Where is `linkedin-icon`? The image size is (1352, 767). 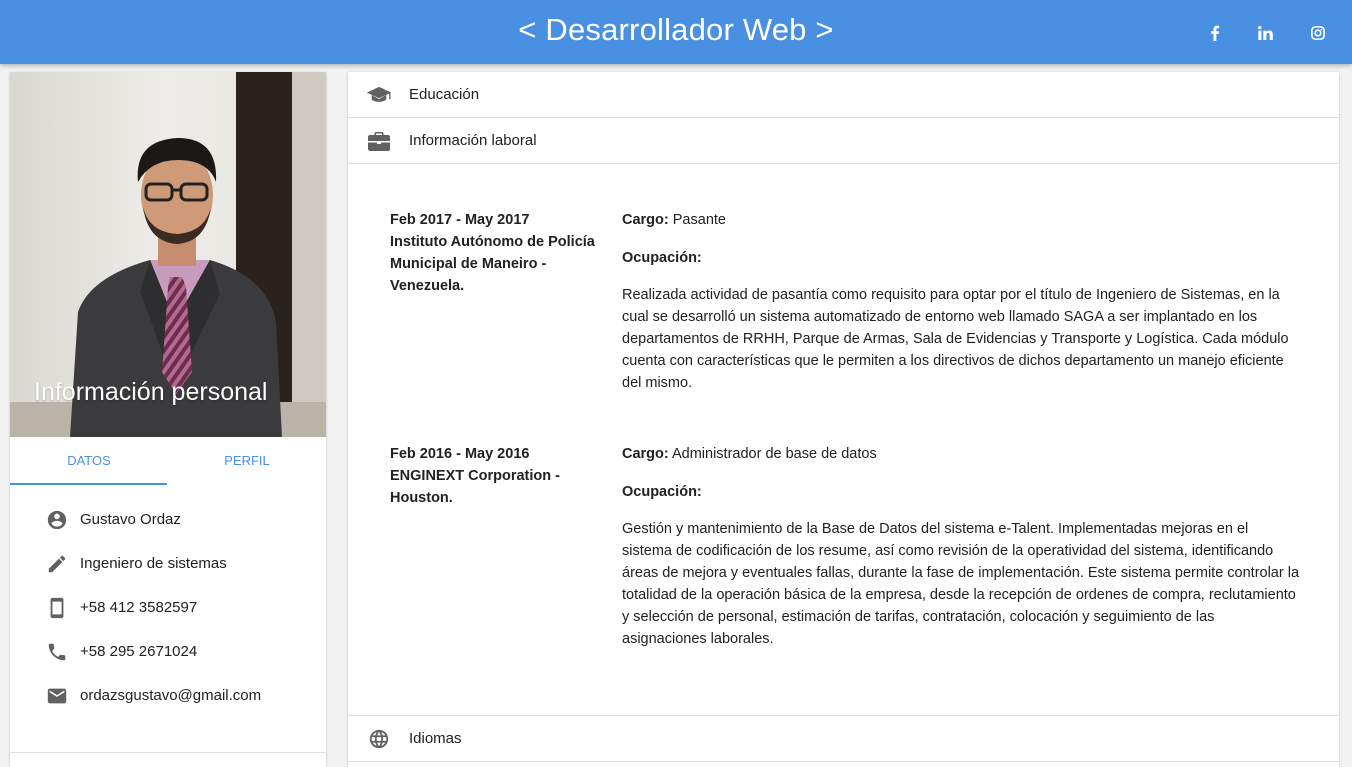
linkedin-icon is located at coordinates (1265, 33).